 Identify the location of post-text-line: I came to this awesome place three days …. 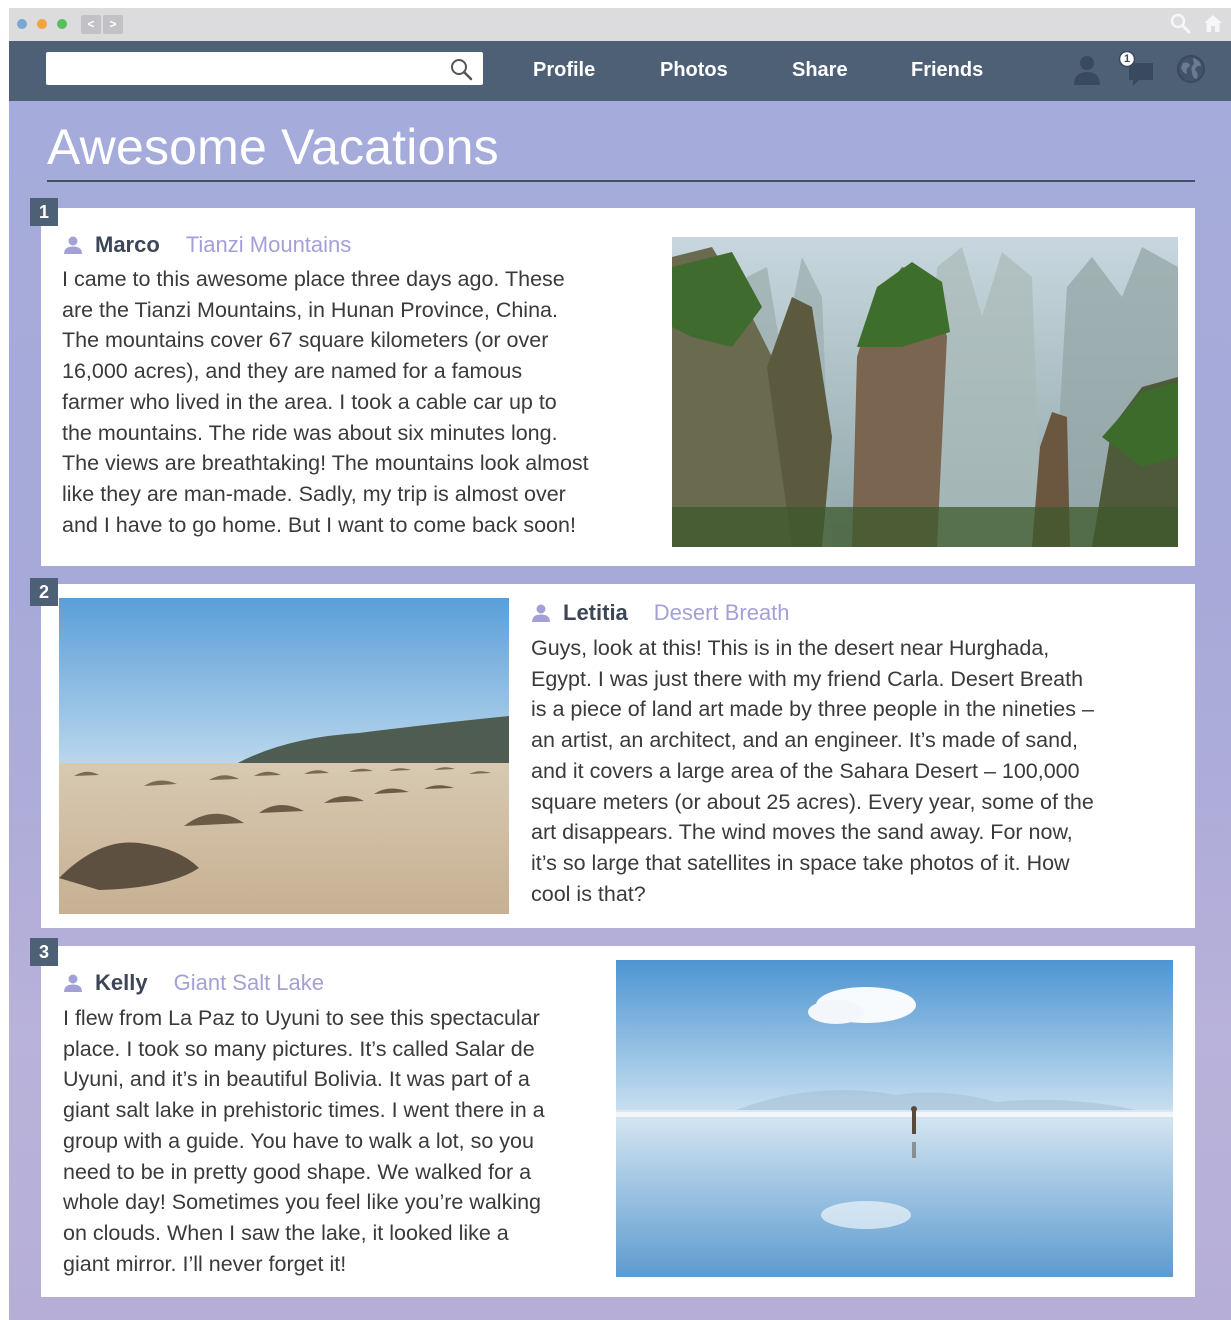
(313, 279).